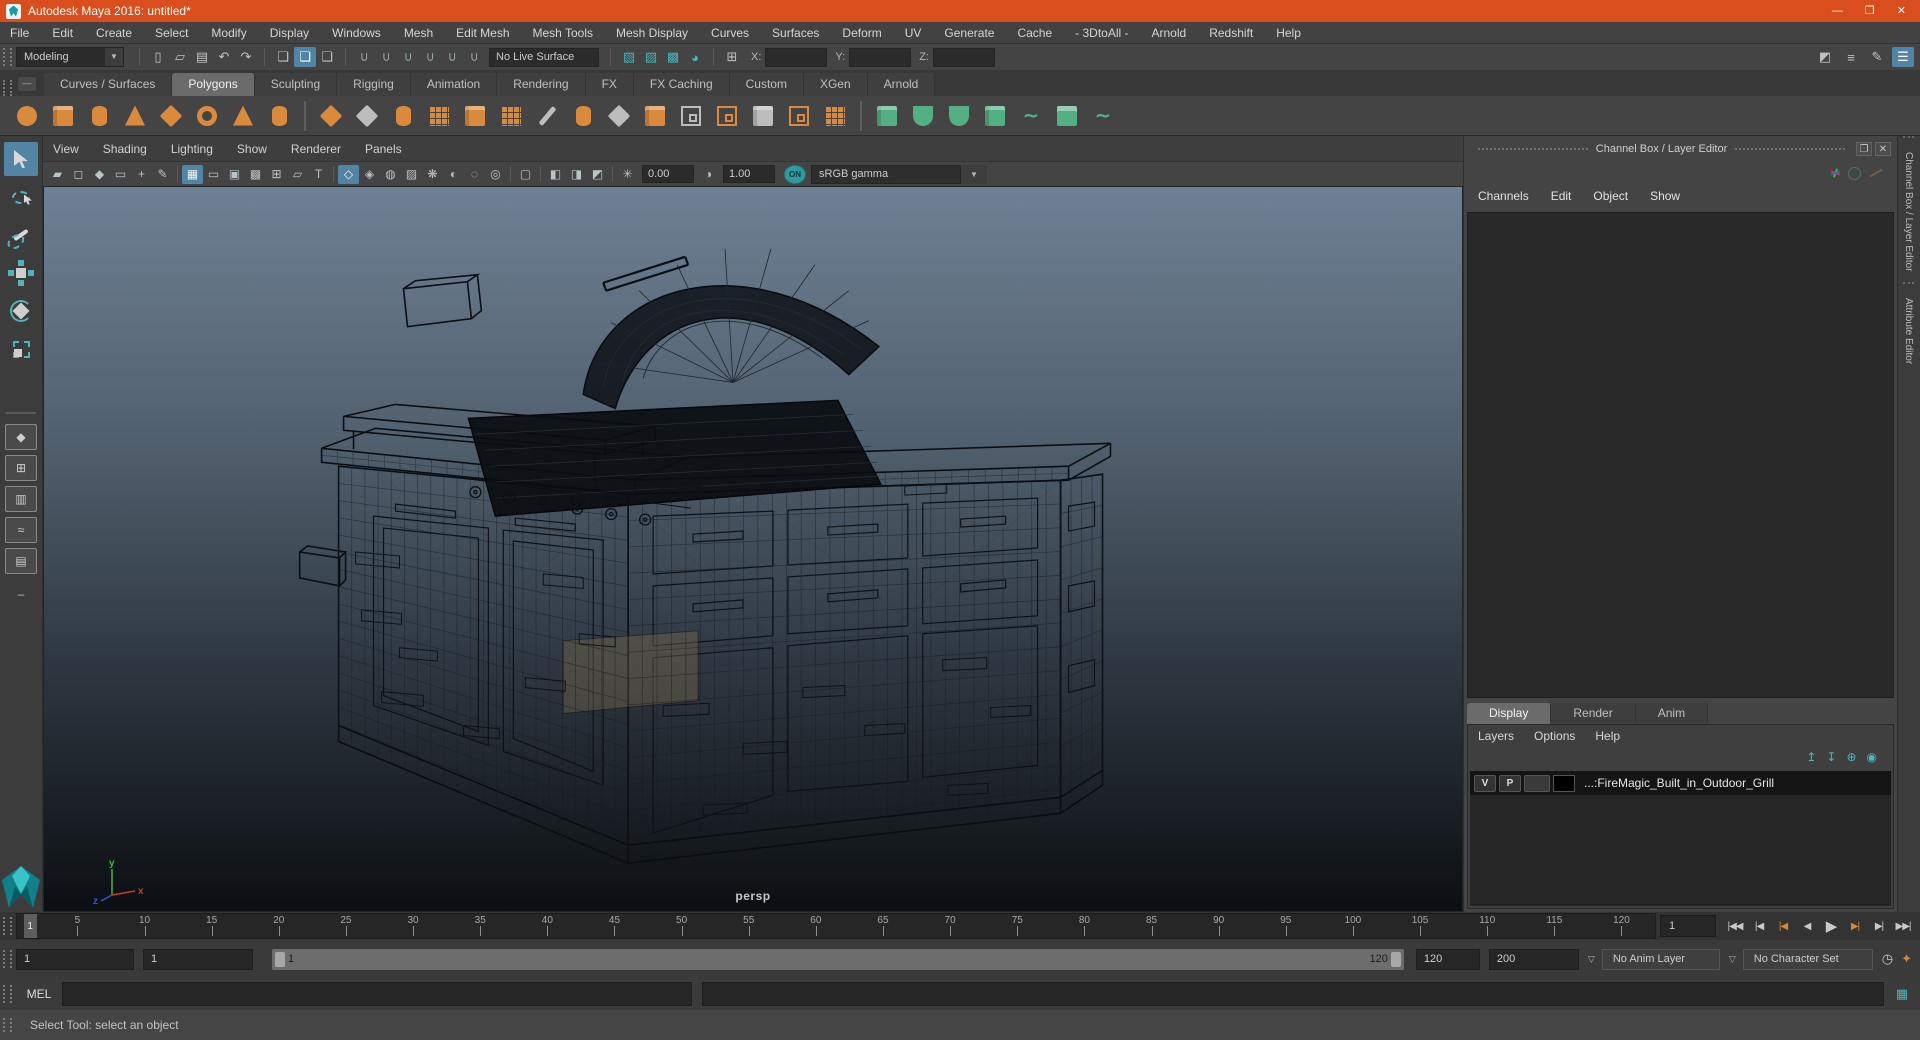  What do you see at coordinates (21, 437) in the screenshot?
I see `single-pane-layout-button: ◆` at bounding box center [21, 437].